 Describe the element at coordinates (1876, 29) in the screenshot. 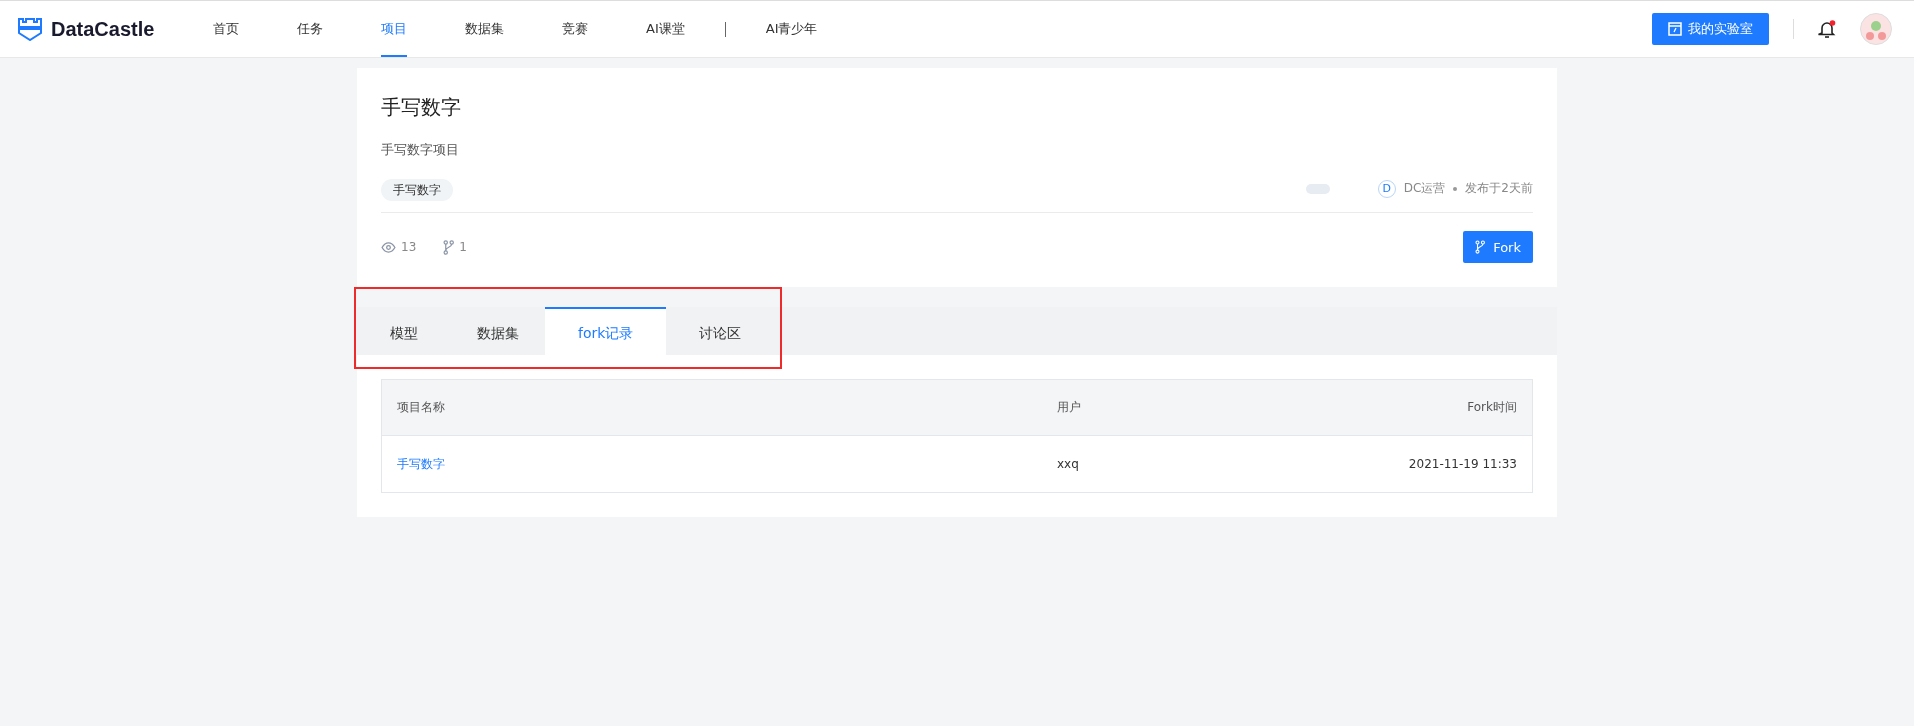

I see `user-avatar` at that location.